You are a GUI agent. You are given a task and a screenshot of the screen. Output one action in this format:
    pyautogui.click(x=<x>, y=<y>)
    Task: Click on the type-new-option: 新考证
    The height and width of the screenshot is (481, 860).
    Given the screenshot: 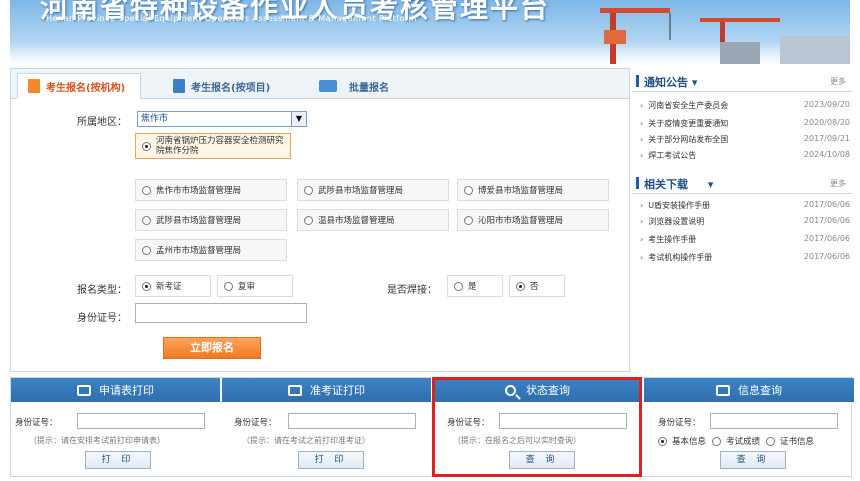 What is the action you would take?
    pyautogui.click(x=173, y=286)
    